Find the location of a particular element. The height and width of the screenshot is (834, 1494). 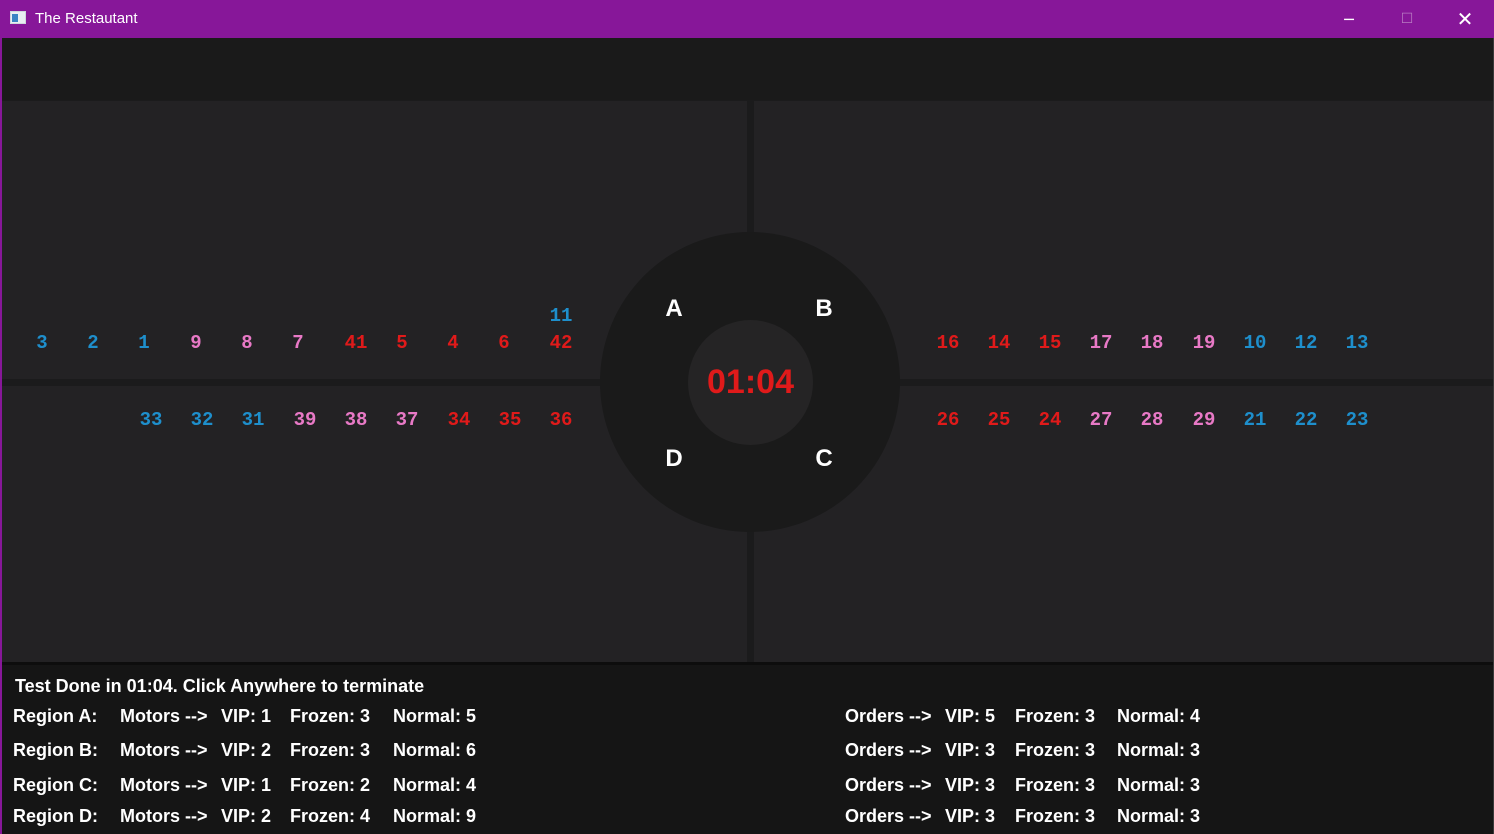

table-number: 8 is located at coordinates (247, 343).